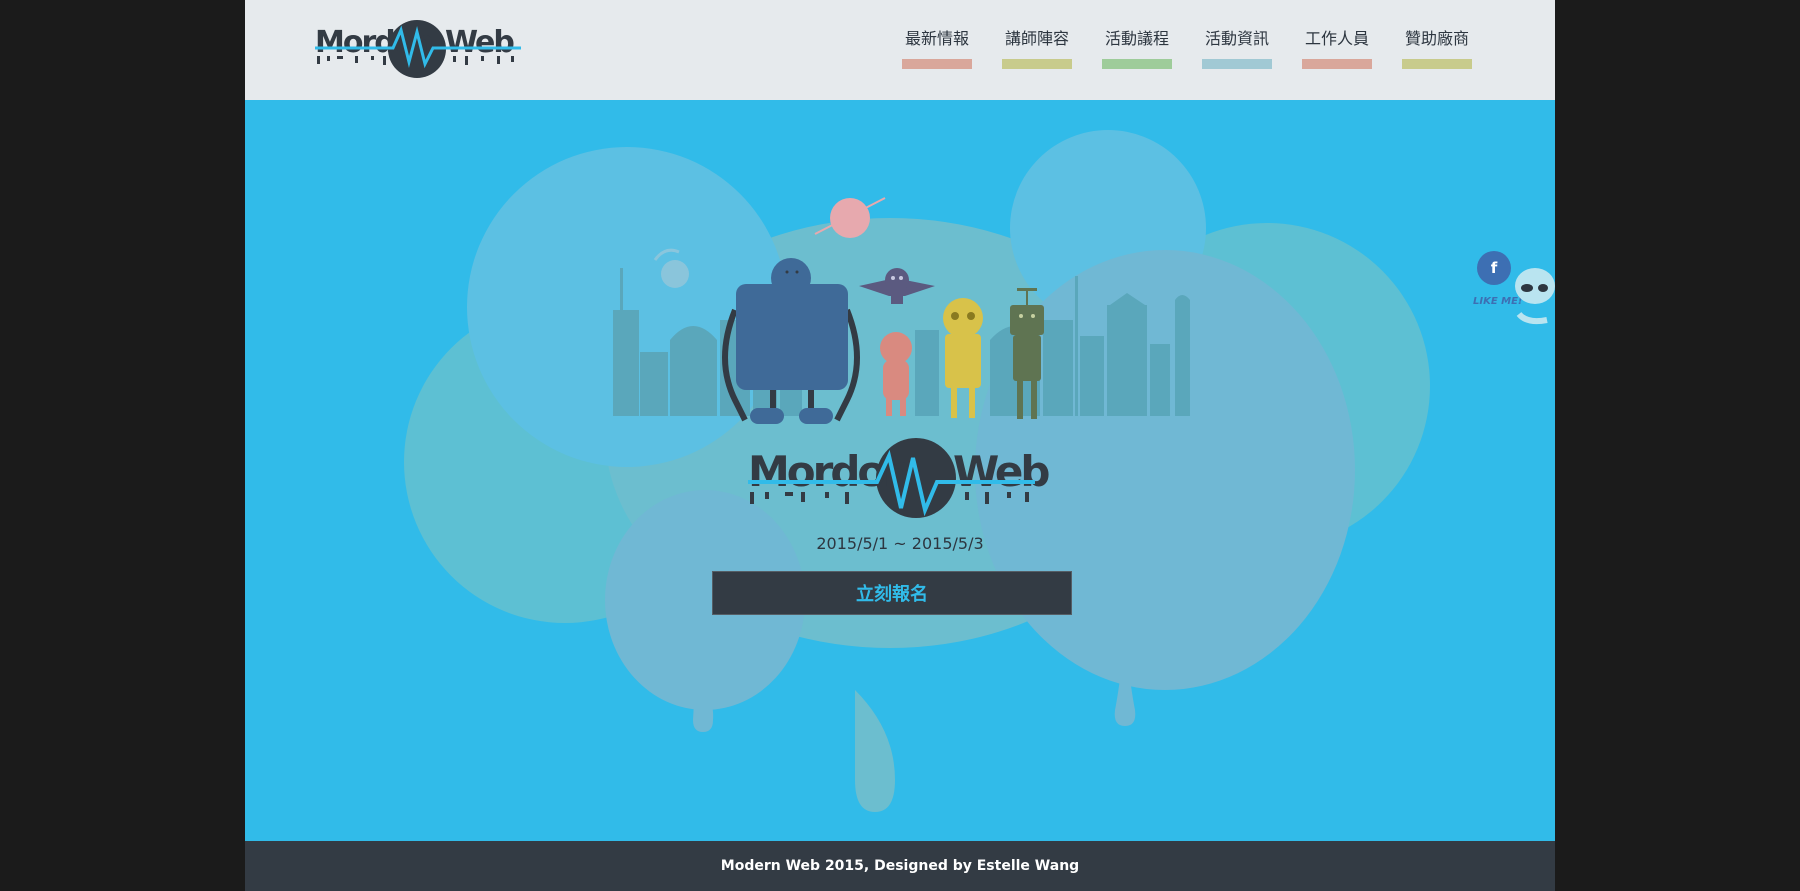  I want to click on nav-item-agenda: 活動議程, so click(1137, 49).